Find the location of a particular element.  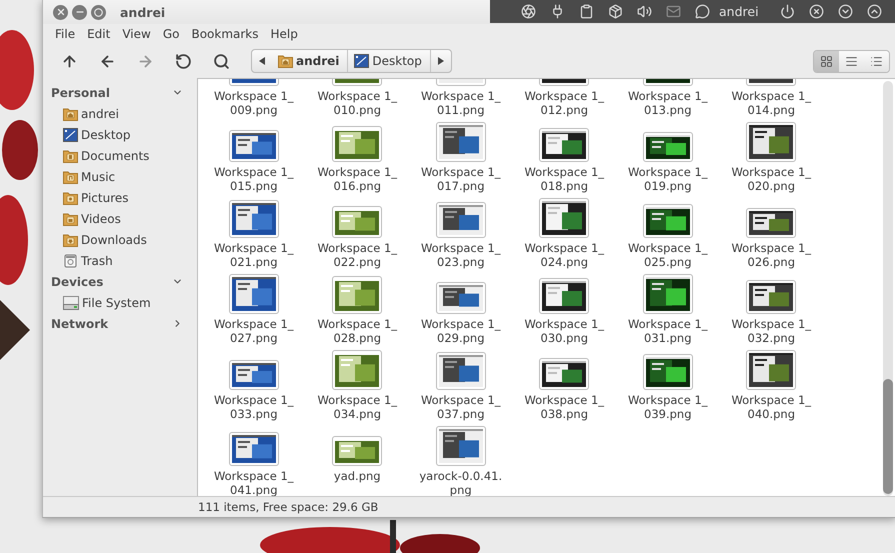

menu-item: Edit is located at coordinates (98, 34).